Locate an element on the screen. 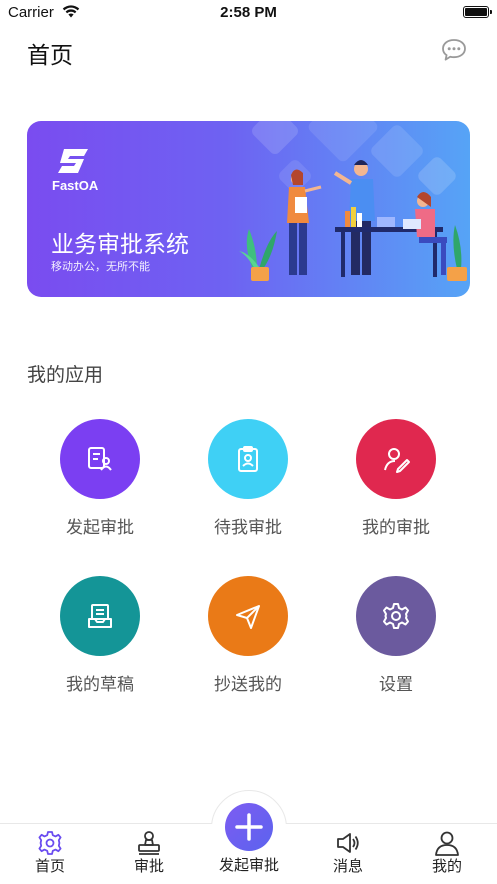 This screenshot has height=884, width=497. app-pending-approval: 待我审批 is located at coordinates (248, 478).